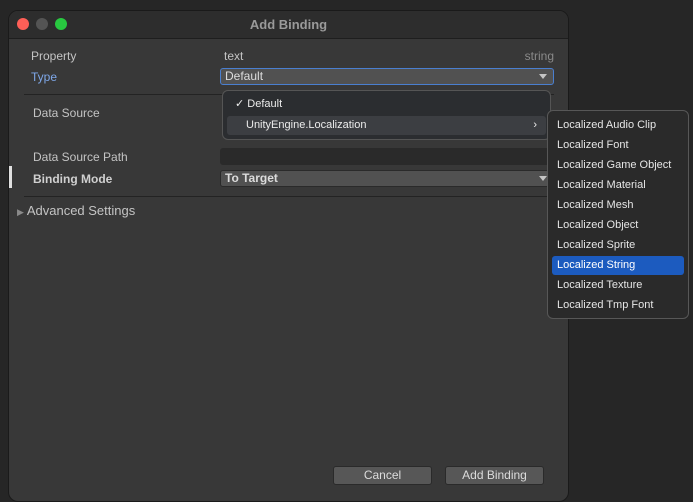  I want to click on type-dropdown: Default, so click(387, 76).